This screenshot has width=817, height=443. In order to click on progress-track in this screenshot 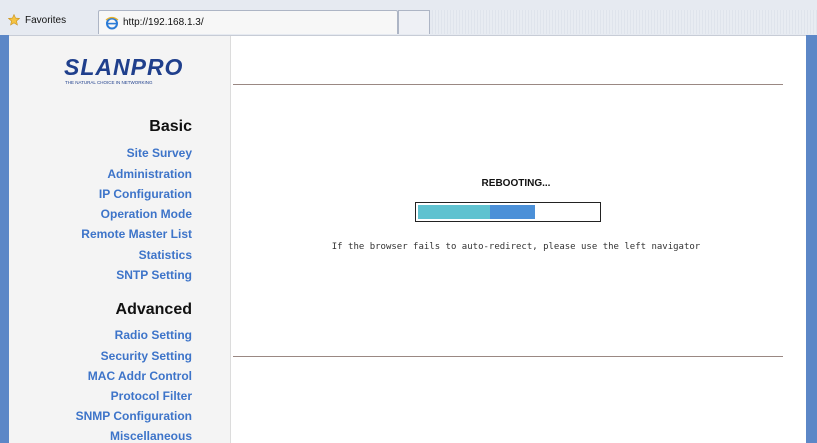, I will do `click(508, 212)`.